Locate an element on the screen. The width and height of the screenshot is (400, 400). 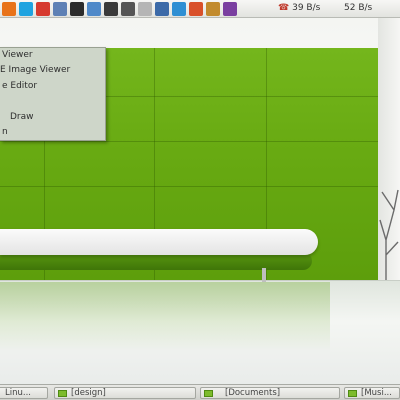
firefox-icon is located at coordinates (9, 9).